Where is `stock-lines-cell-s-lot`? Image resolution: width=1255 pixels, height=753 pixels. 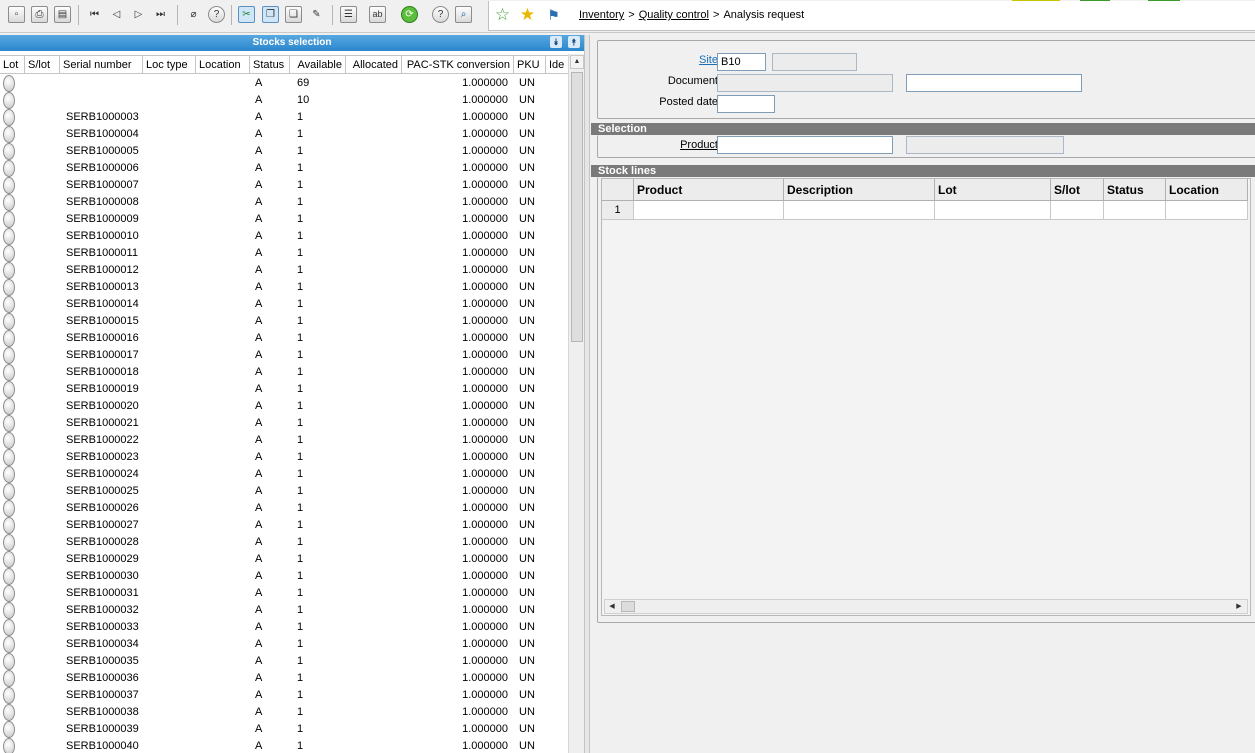 stock-lines-cell-s-lot is located at coordinates (1077, 210).